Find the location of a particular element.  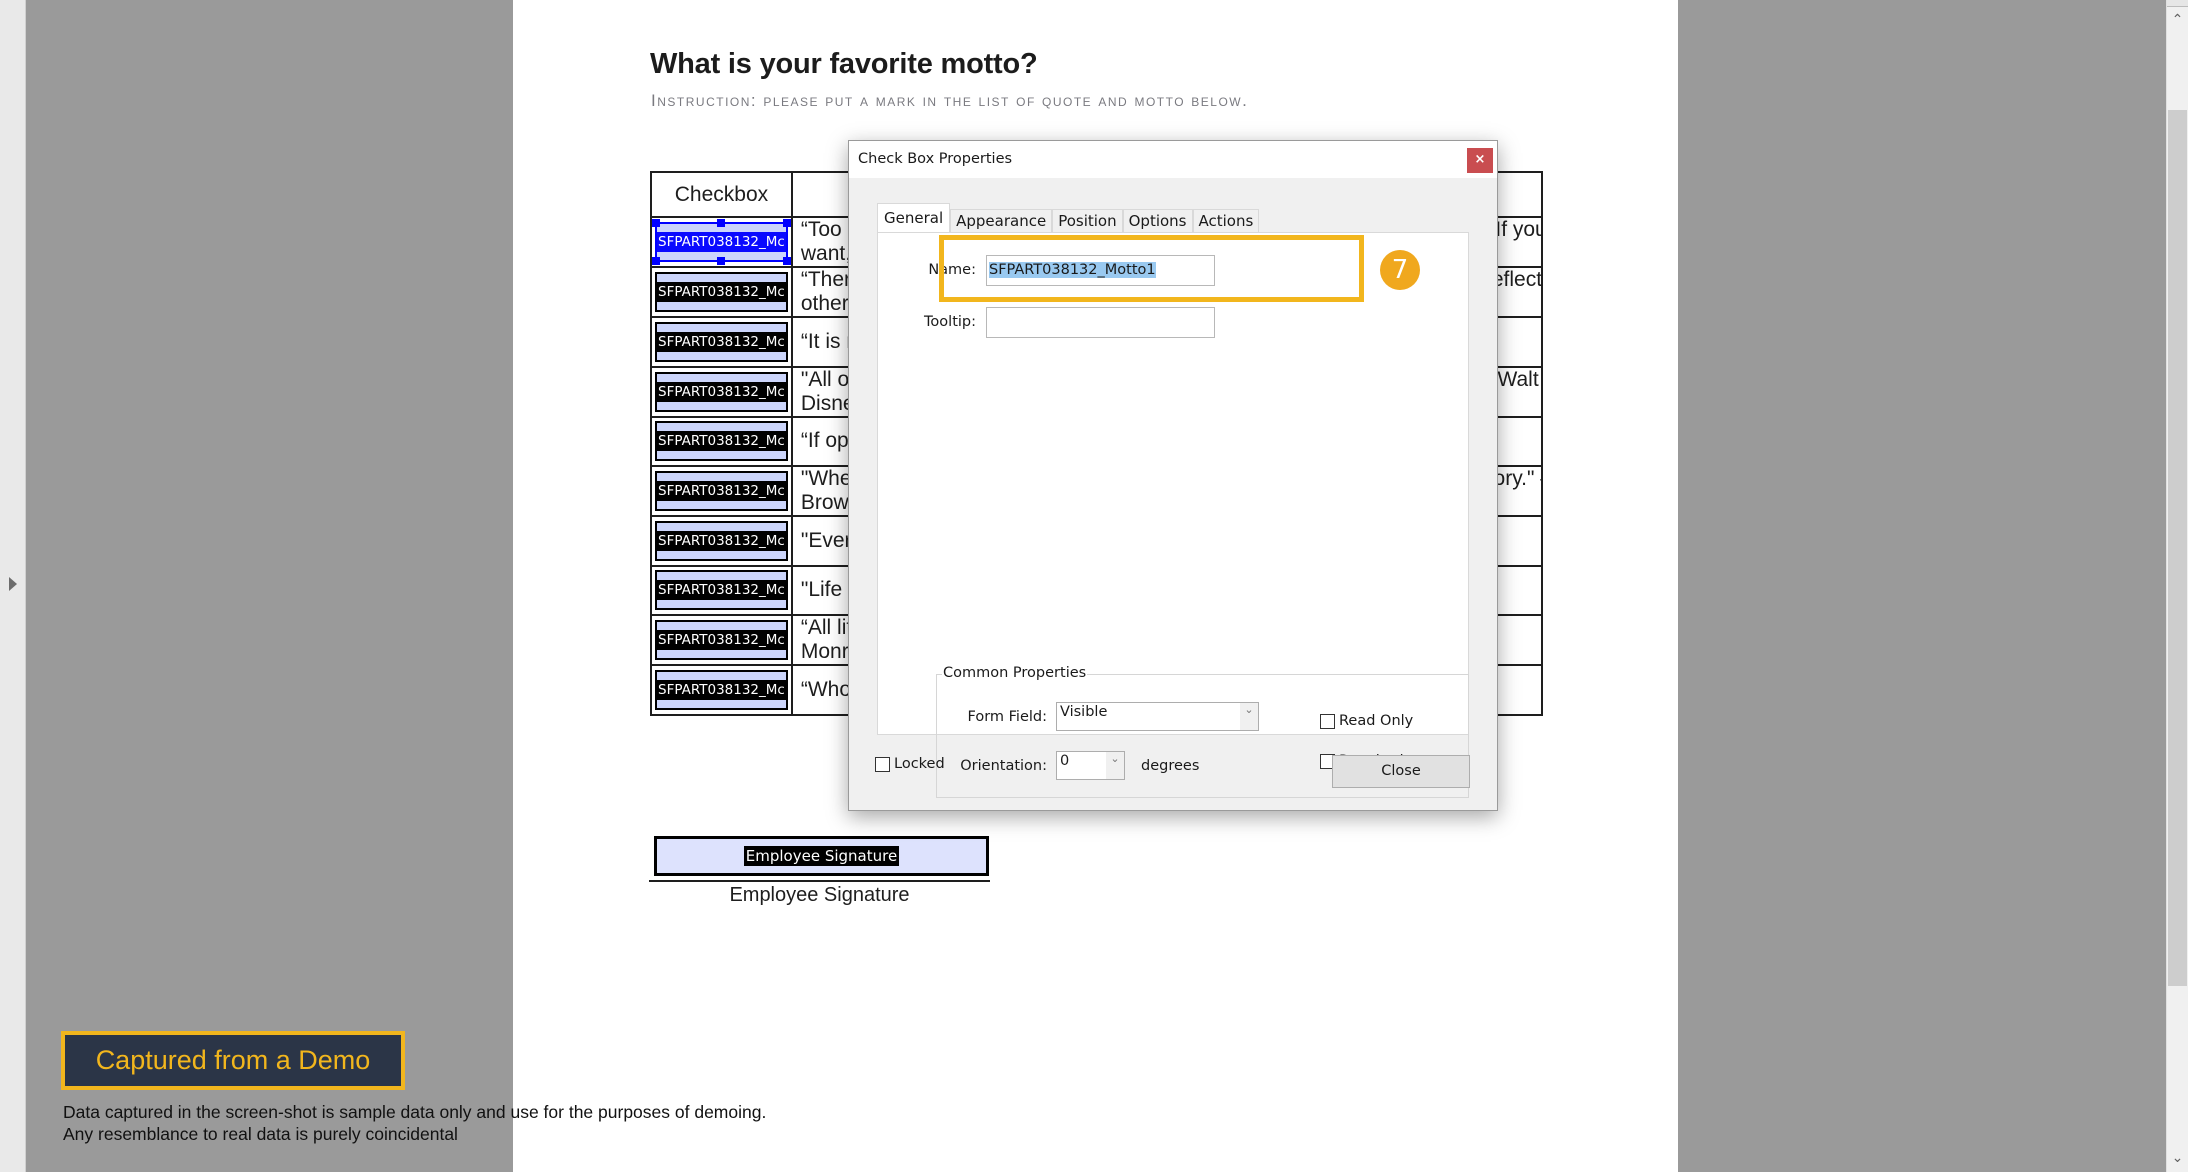

step-number-badge: 7 is located at coordinates (1400, 270).